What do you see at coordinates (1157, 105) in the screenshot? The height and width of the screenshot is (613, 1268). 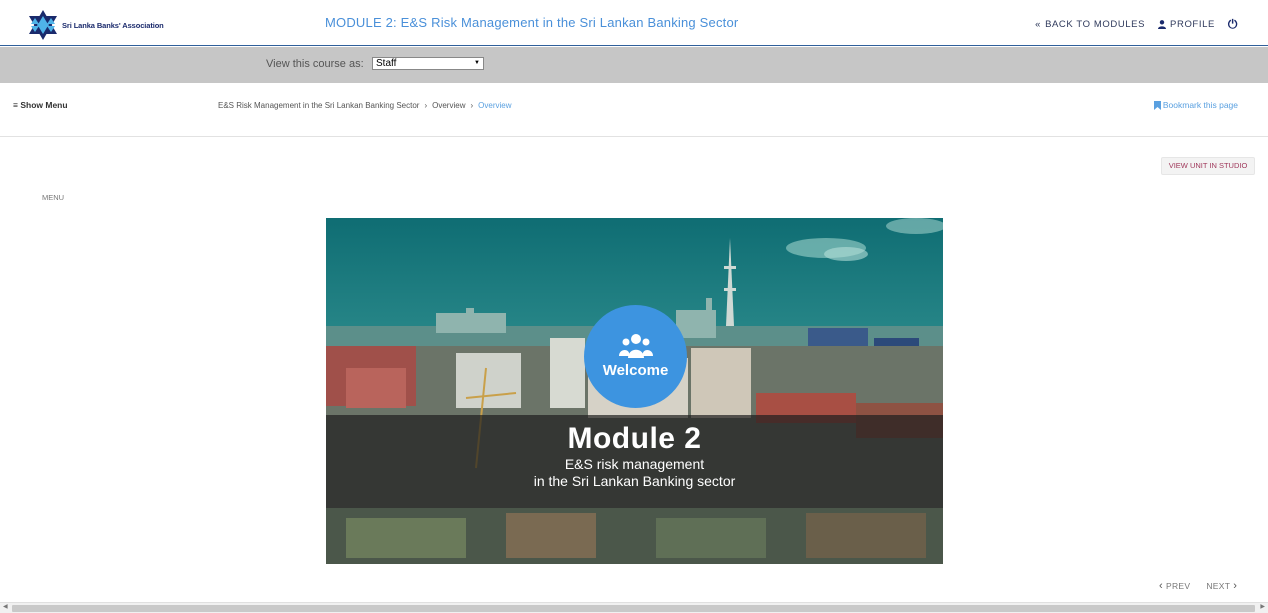 I see `bookmark-icon` at bounding box center [1157, 105].